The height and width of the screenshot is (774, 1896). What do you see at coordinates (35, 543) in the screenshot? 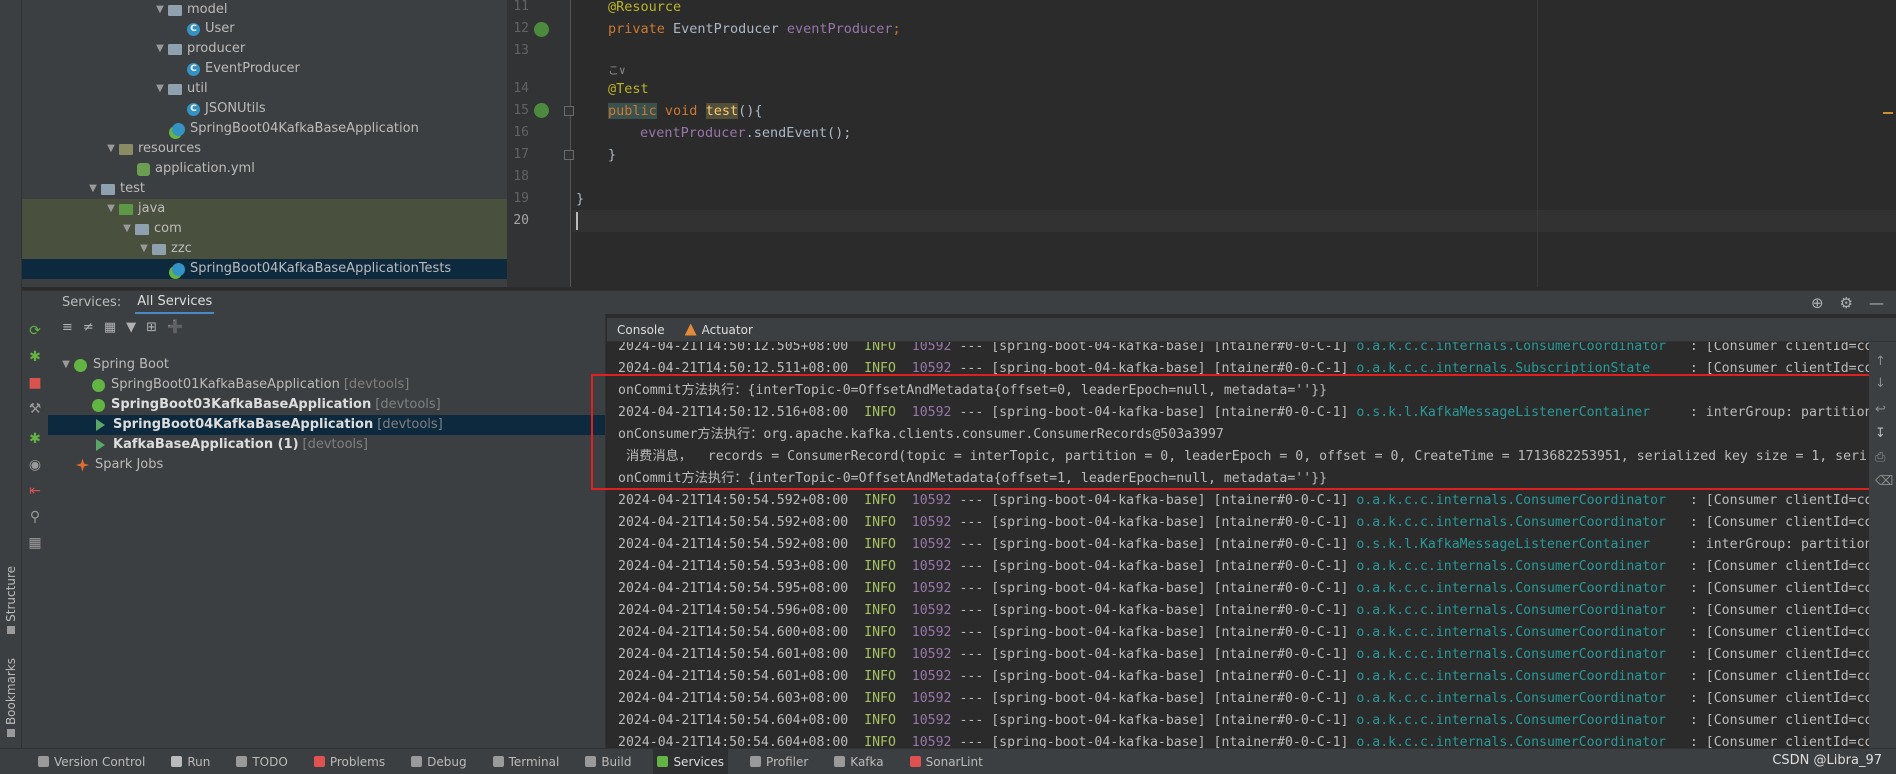
I see `layout-icon: ▦` at bounding box center [35, 543].